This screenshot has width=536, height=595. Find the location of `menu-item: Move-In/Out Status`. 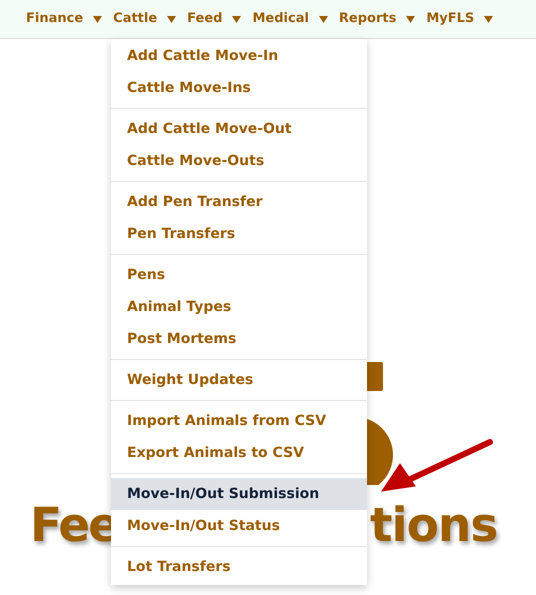

menu-item: Move-In/Out Status is located at coordinates (239, 526).